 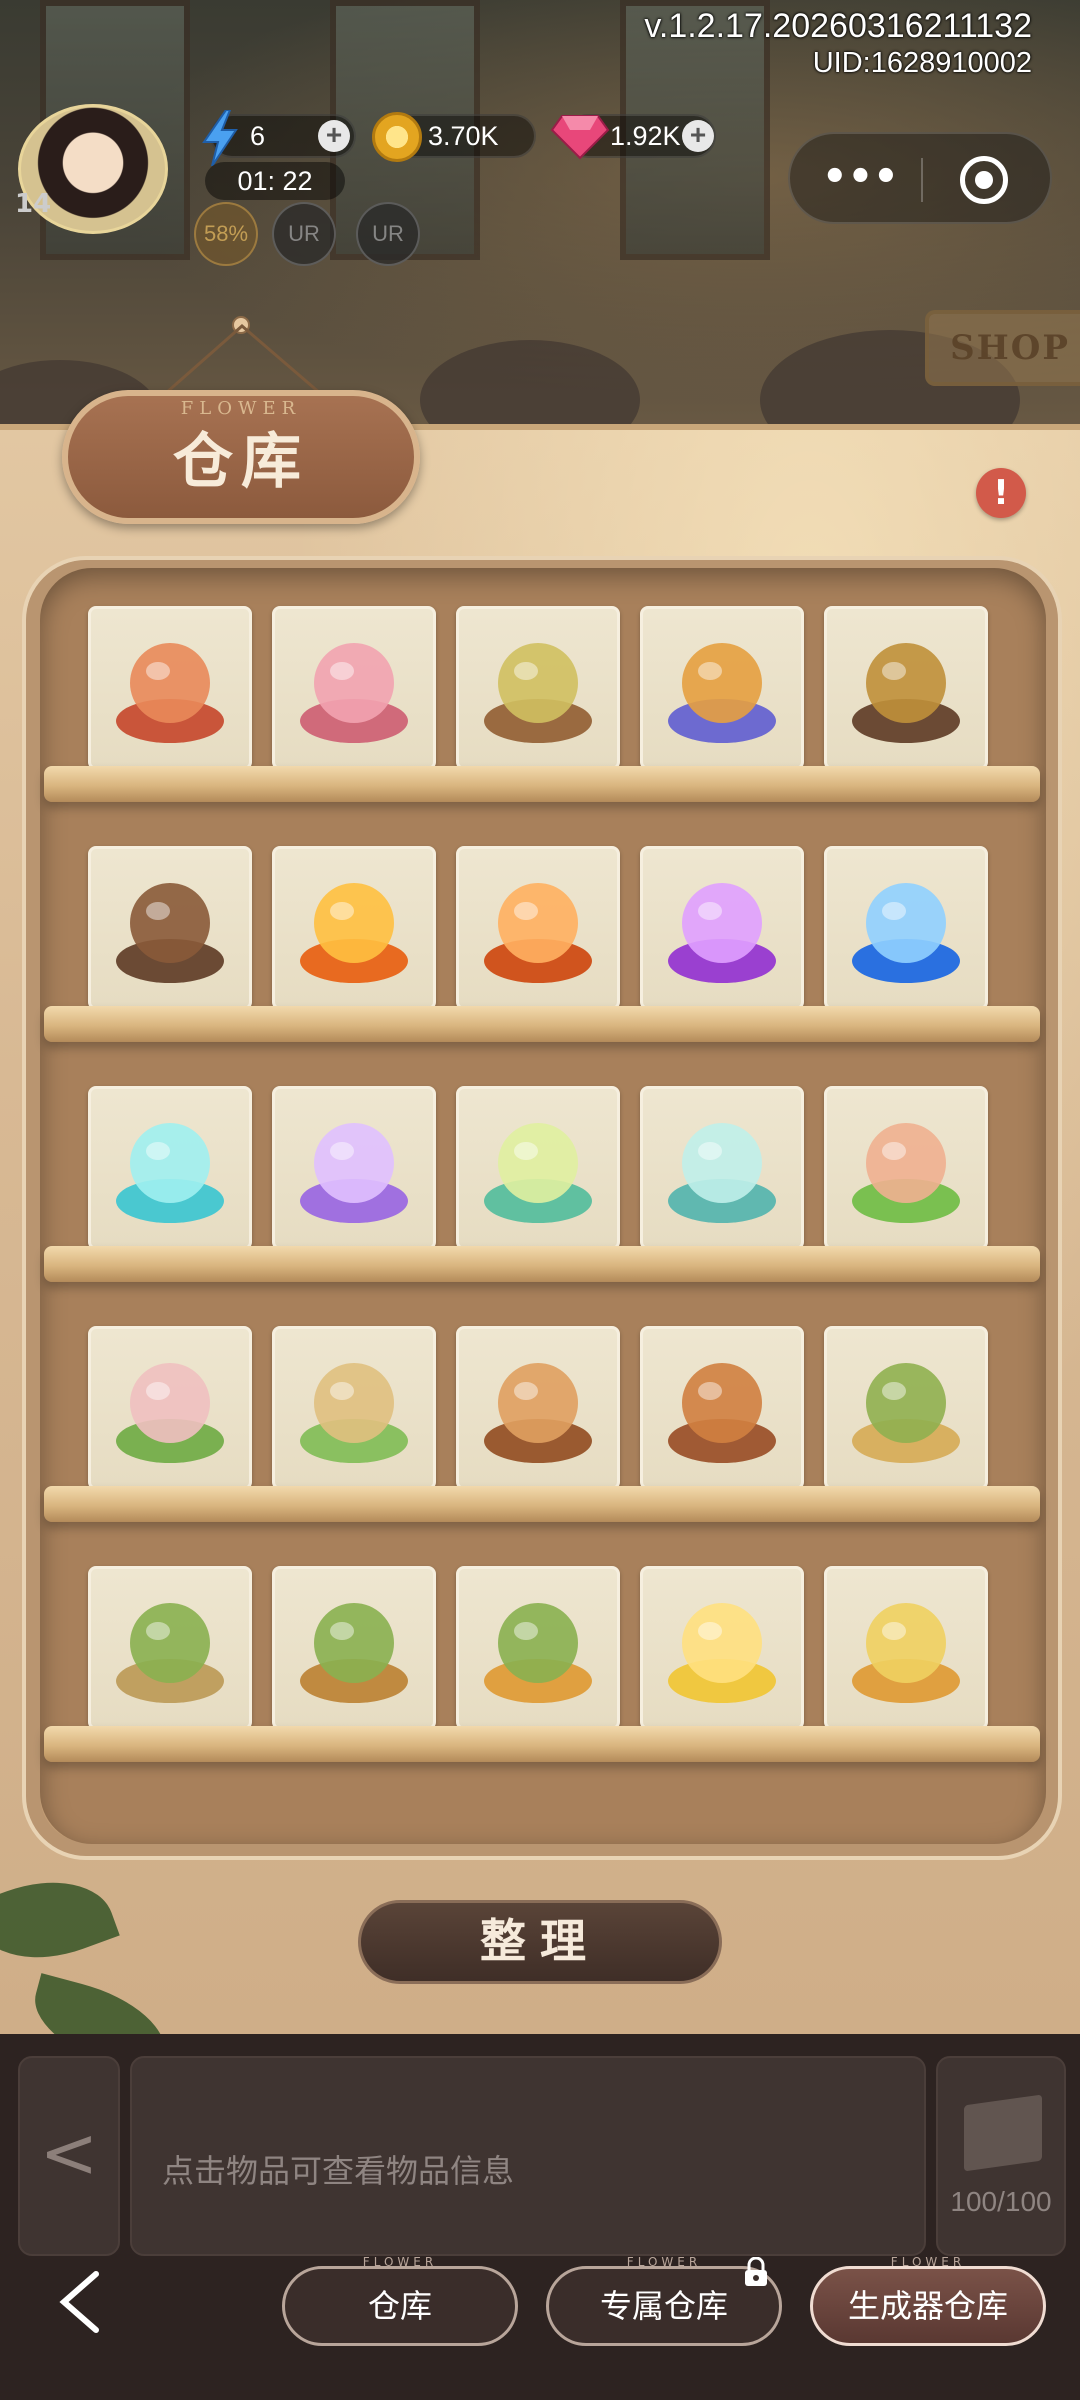 I want to click on item-info-box: 点击物品可查看物品信息, so click(x=528, y=2156).